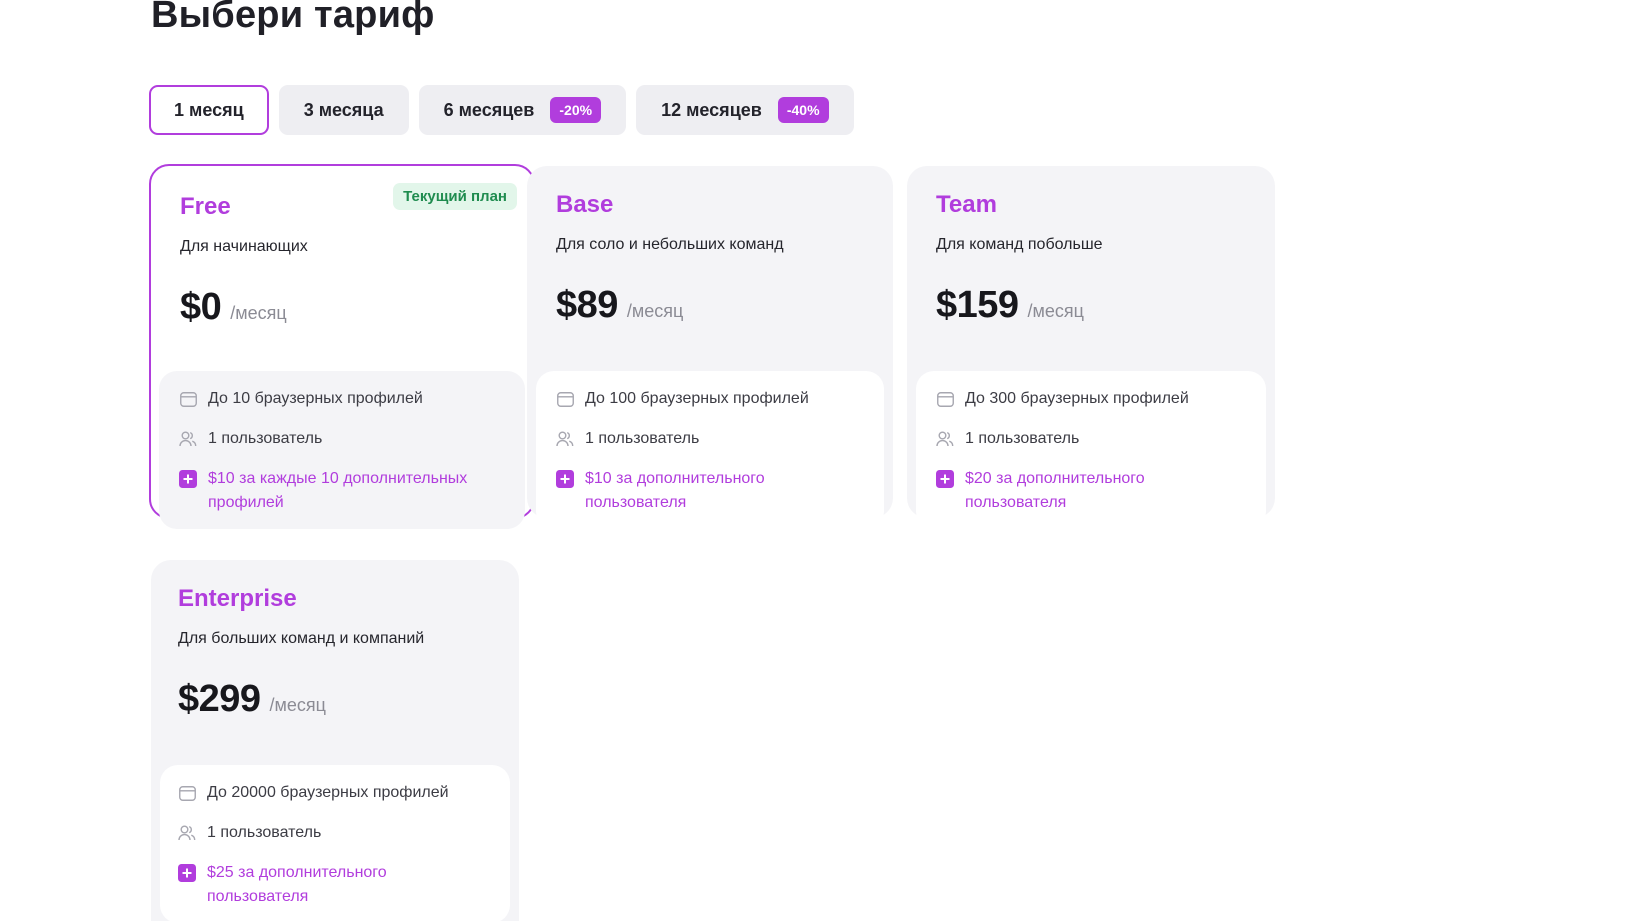  Describe the element at coordinates (675, 490) in the screenshot. I see `feature-text: $10 за дополнительного пользователя` at that location.